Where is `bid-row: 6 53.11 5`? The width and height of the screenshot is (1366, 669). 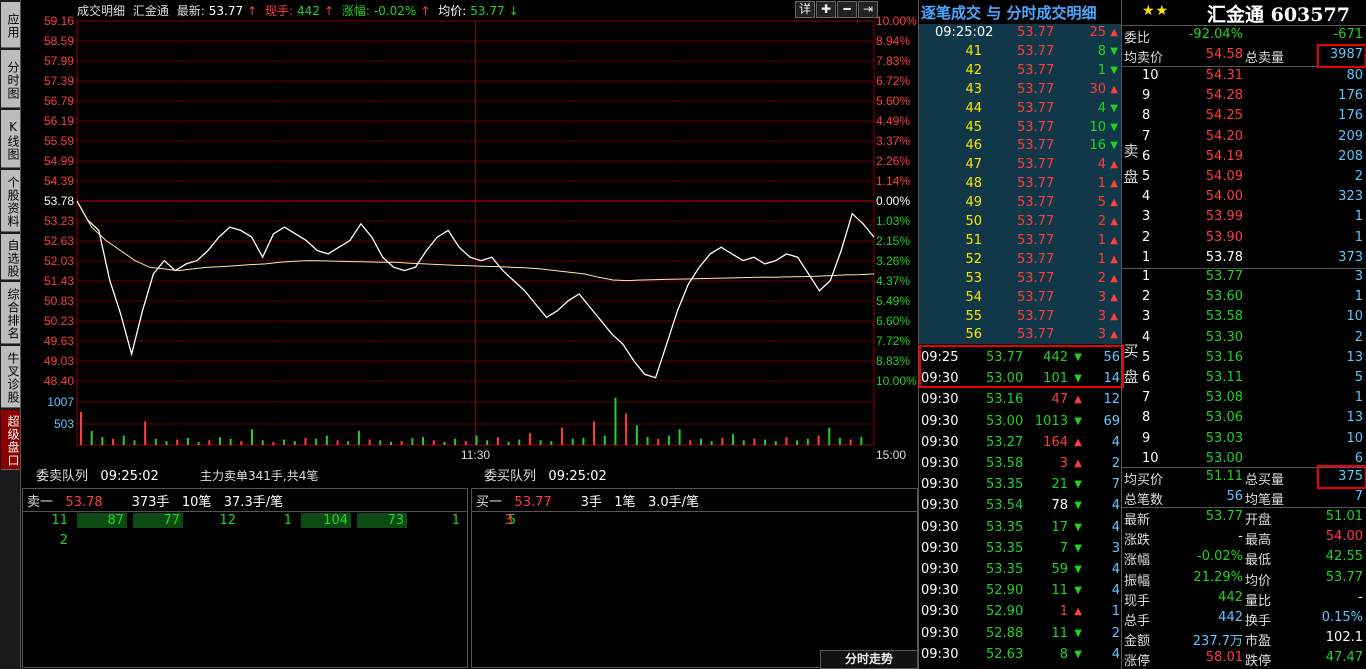 bid-row: 6 53.11 5 is located at coordinates (1244, 378).